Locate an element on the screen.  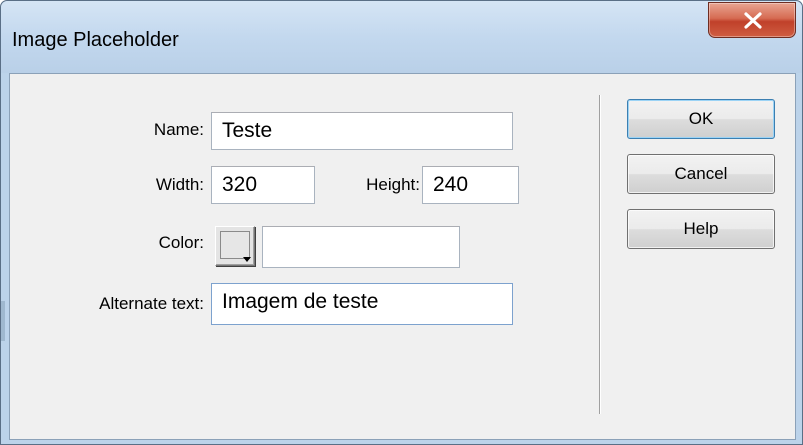
close-button is located at coordinates (752, 20).